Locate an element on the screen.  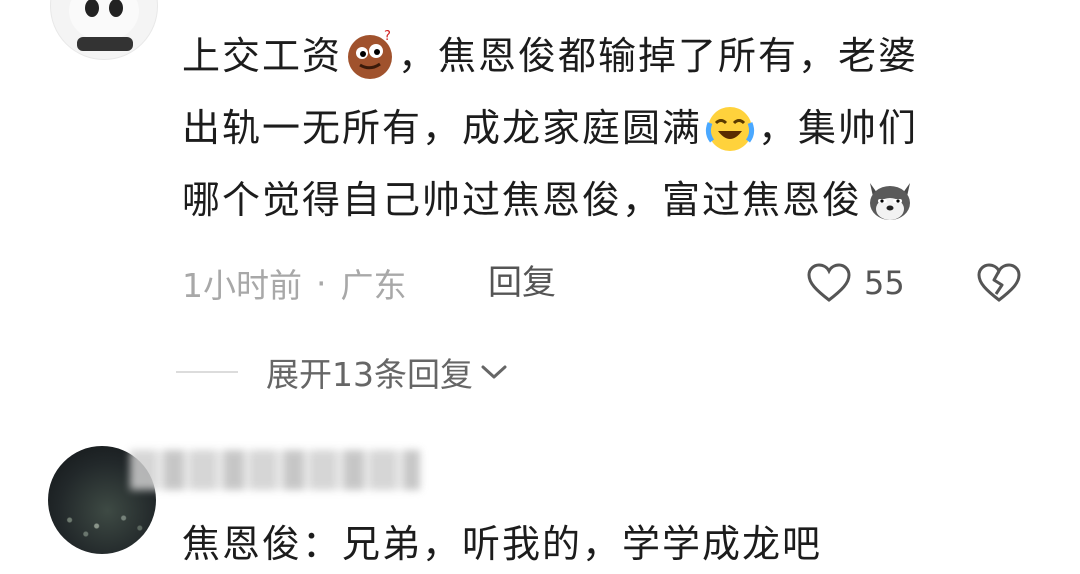
like-button: 55 is located at coordinates (855, 283).